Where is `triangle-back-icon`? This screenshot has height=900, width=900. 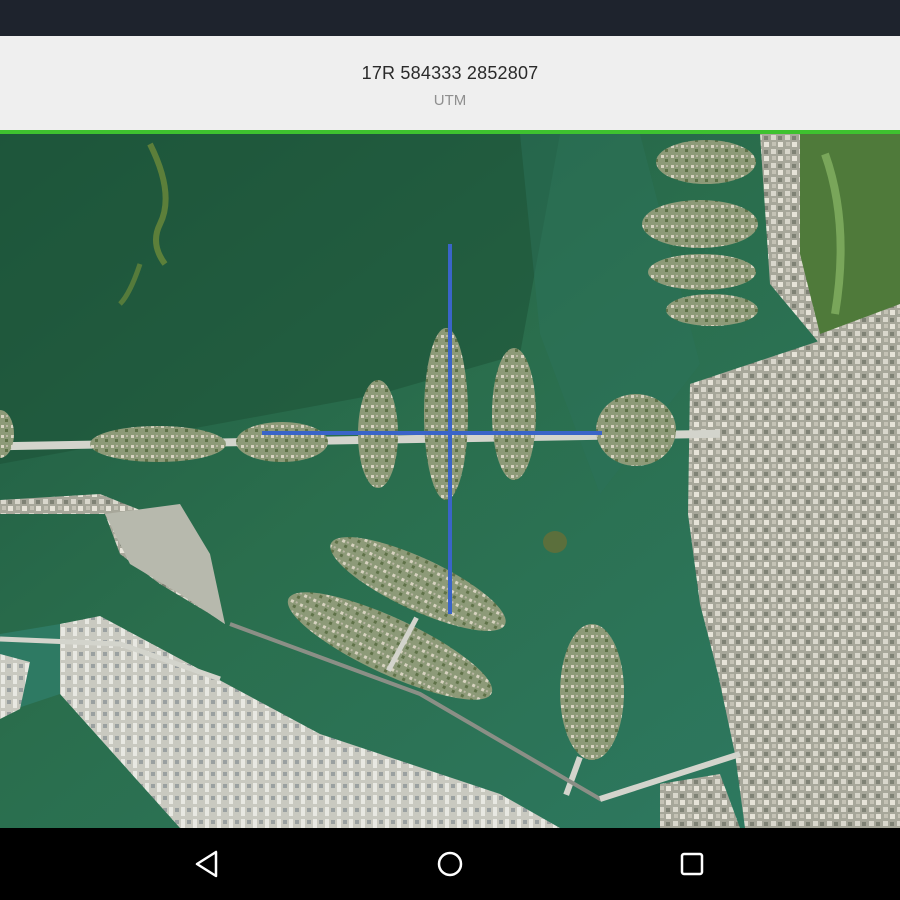
triangle-back-icon is located at coordinates (206, 864).